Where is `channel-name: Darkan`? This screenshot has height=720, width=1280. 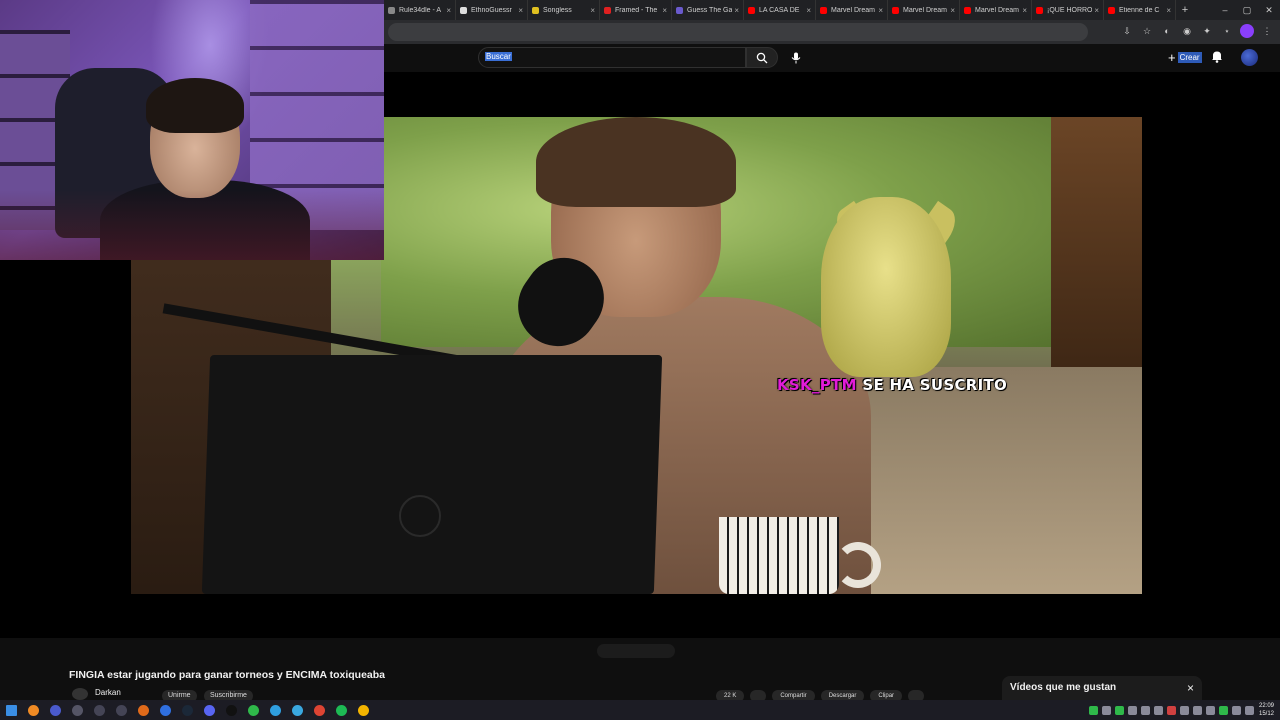 channel-name: Darkan is located at coordinates (108, 692).